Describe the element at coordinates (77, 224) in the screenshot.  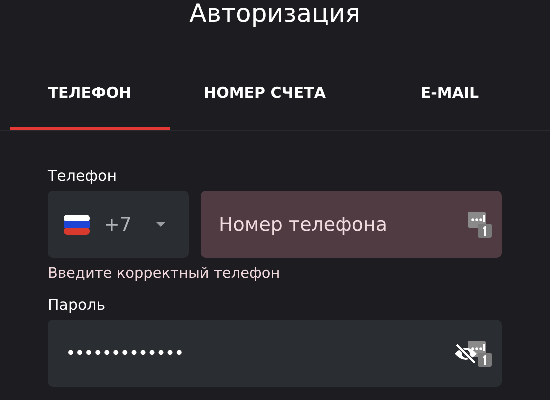
I see `flag-icon` at that location.